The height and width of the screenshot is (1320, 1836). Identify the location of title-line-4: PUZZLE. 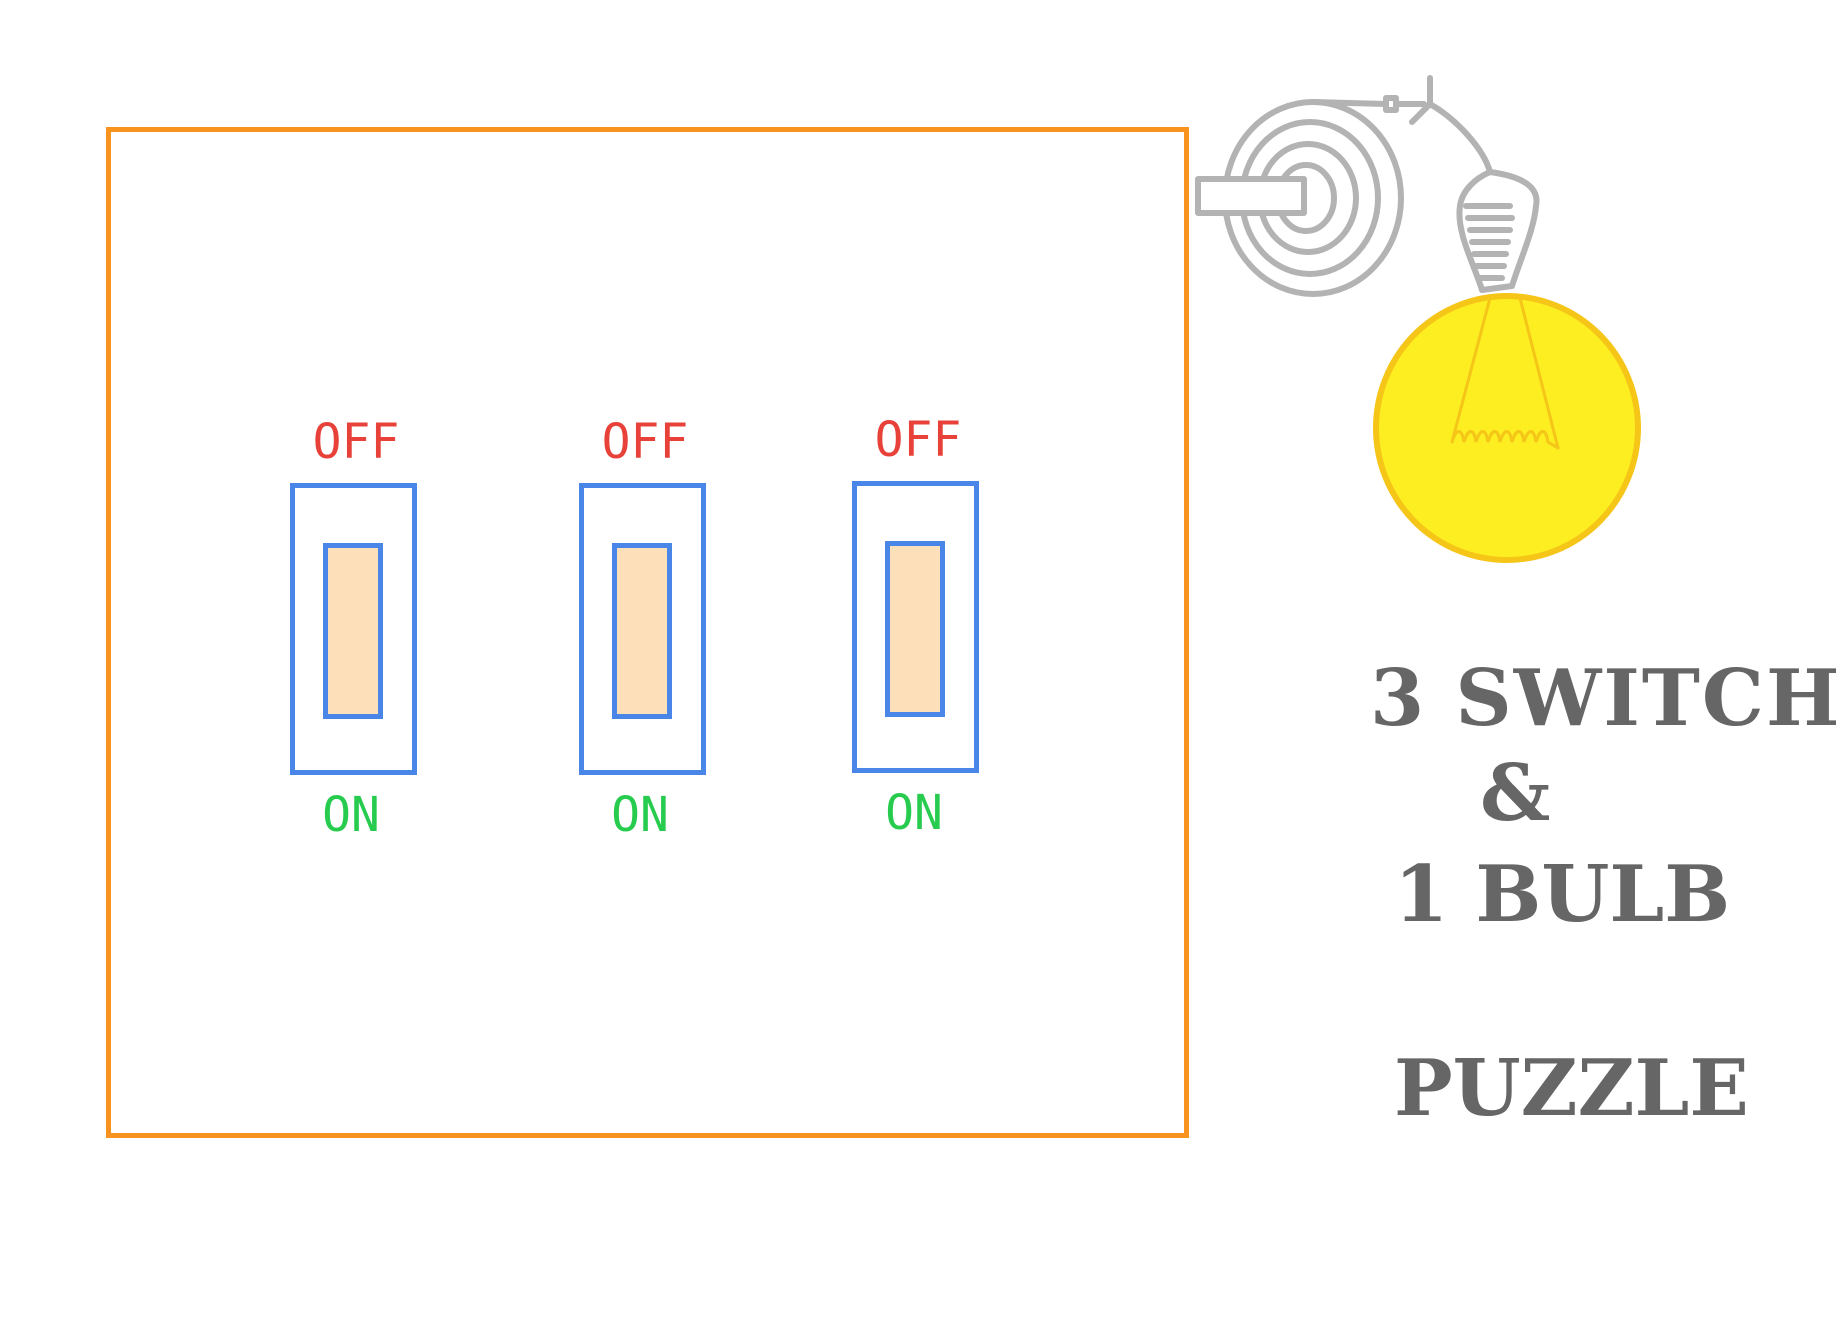
(1571, 1088).